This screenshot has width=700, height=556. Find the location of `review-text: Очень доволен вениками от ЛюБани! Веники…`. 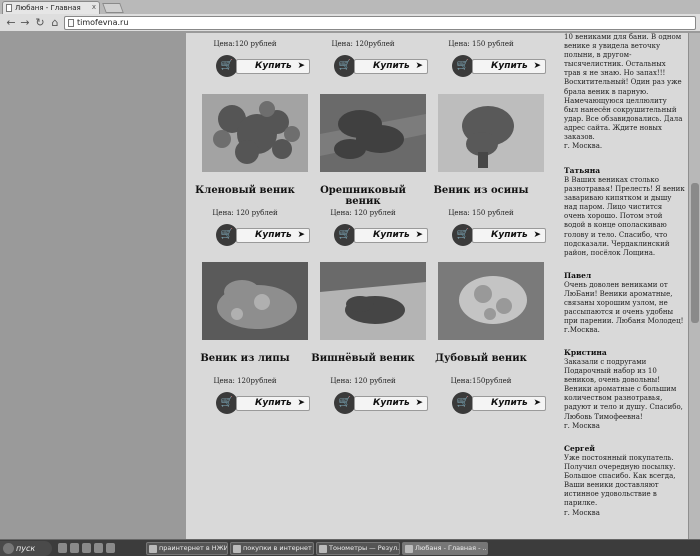

review-text: Очень доволен вениками от ЛюБани! Веники… is located at coordinates (624, 308).